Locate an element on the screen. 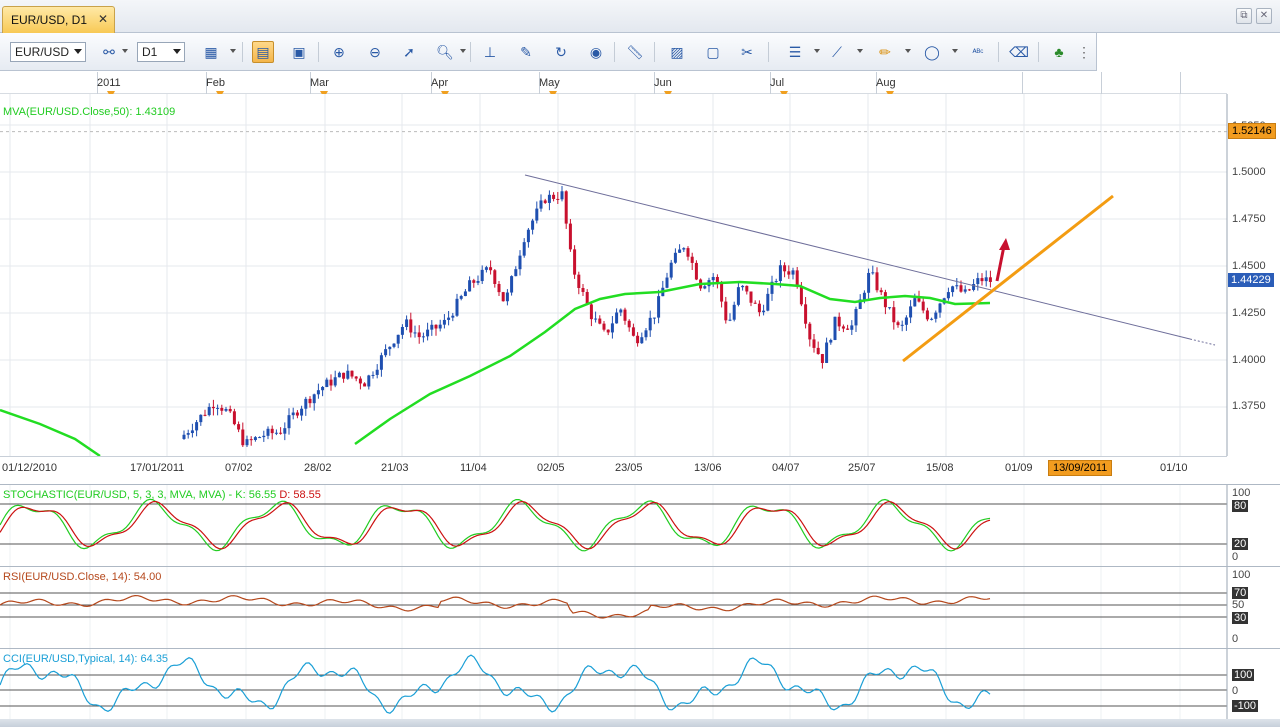 The image size is (1280, 727). indicators-icon: ☰ is located at coordinates (795, 52).